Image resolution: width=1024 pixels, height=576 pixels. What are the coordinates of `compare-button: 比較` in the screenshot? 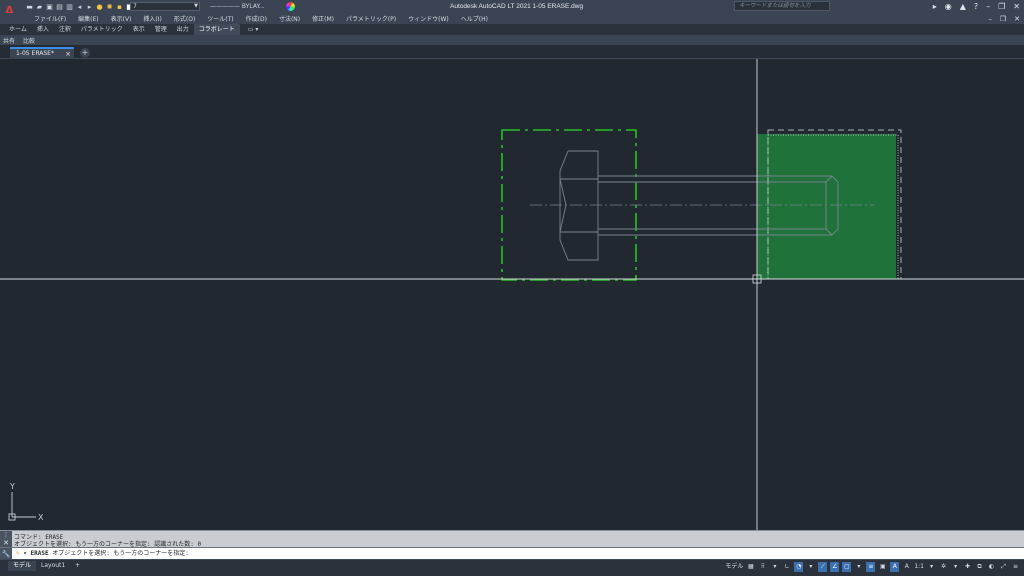 It's located at (29, 40).